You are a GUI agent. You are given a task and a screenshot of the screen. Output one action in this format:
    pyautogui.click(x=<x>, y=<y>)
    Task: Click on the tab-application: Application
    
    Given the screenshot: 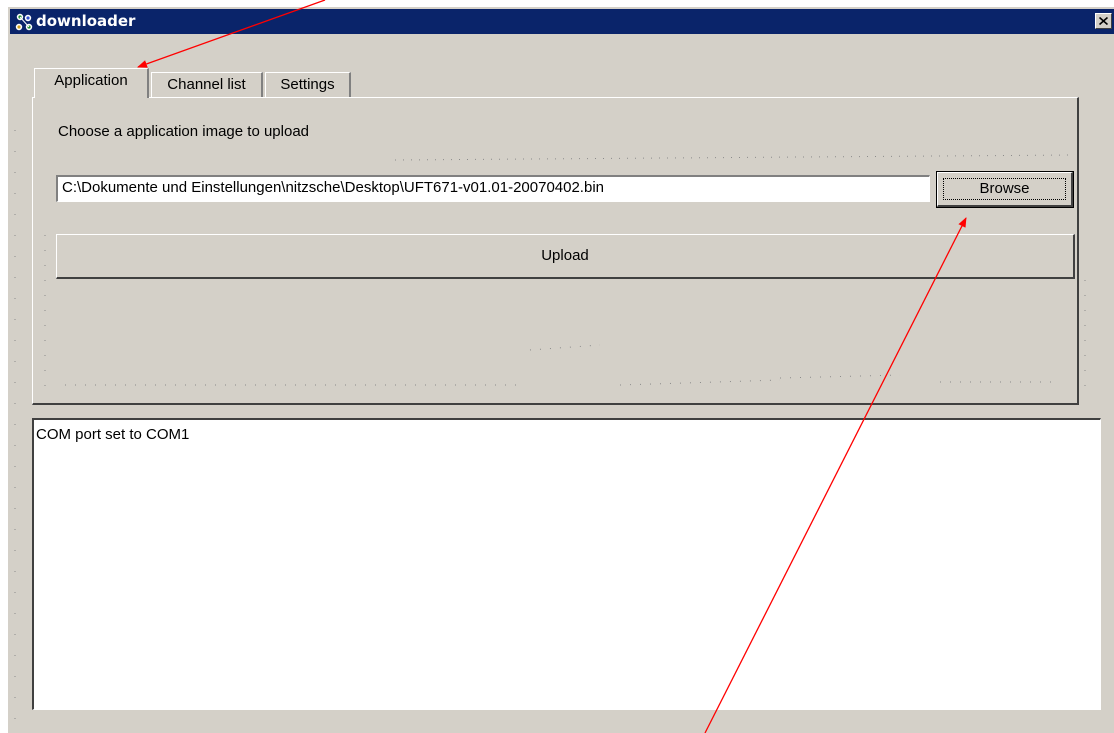 What is the action you would take?
    pyautogui.click(x=91, y=83)
    